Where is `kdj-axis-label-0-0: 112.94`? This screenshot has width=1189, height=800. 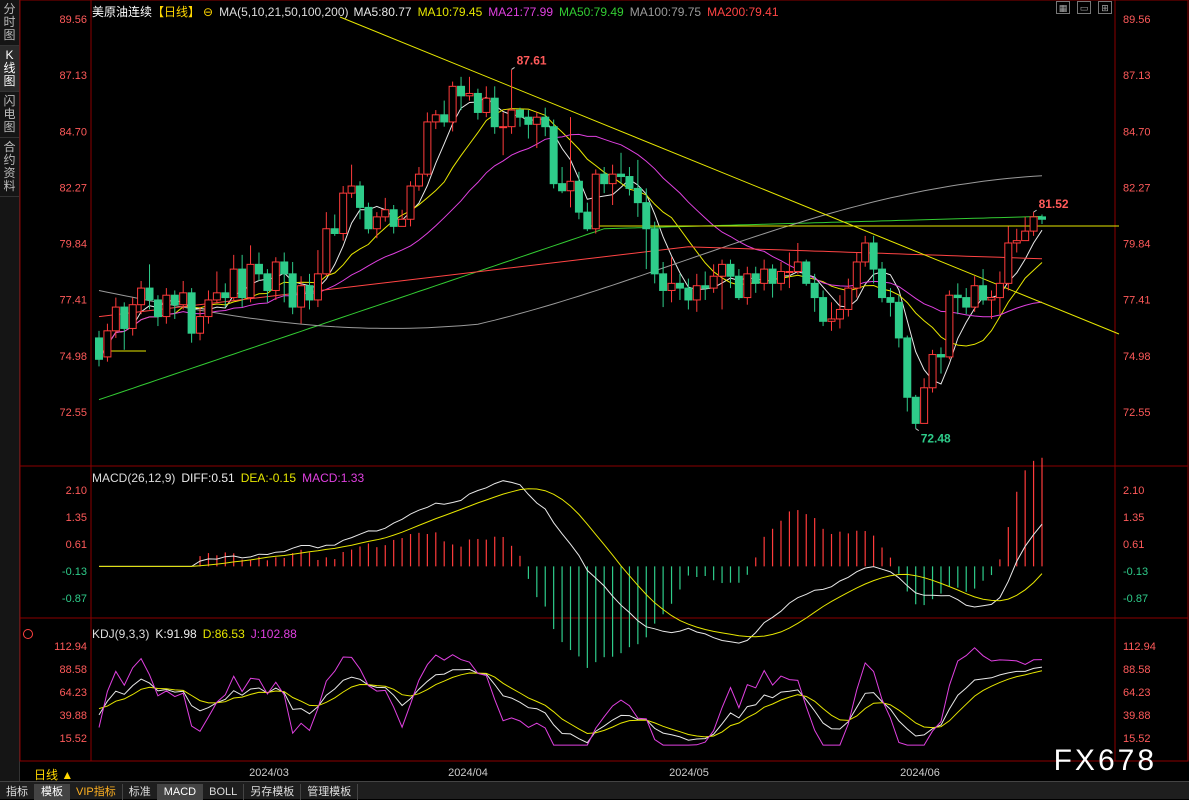
kdj-axis-label-0-0: 112.94 is located at coordinates (70, 647).